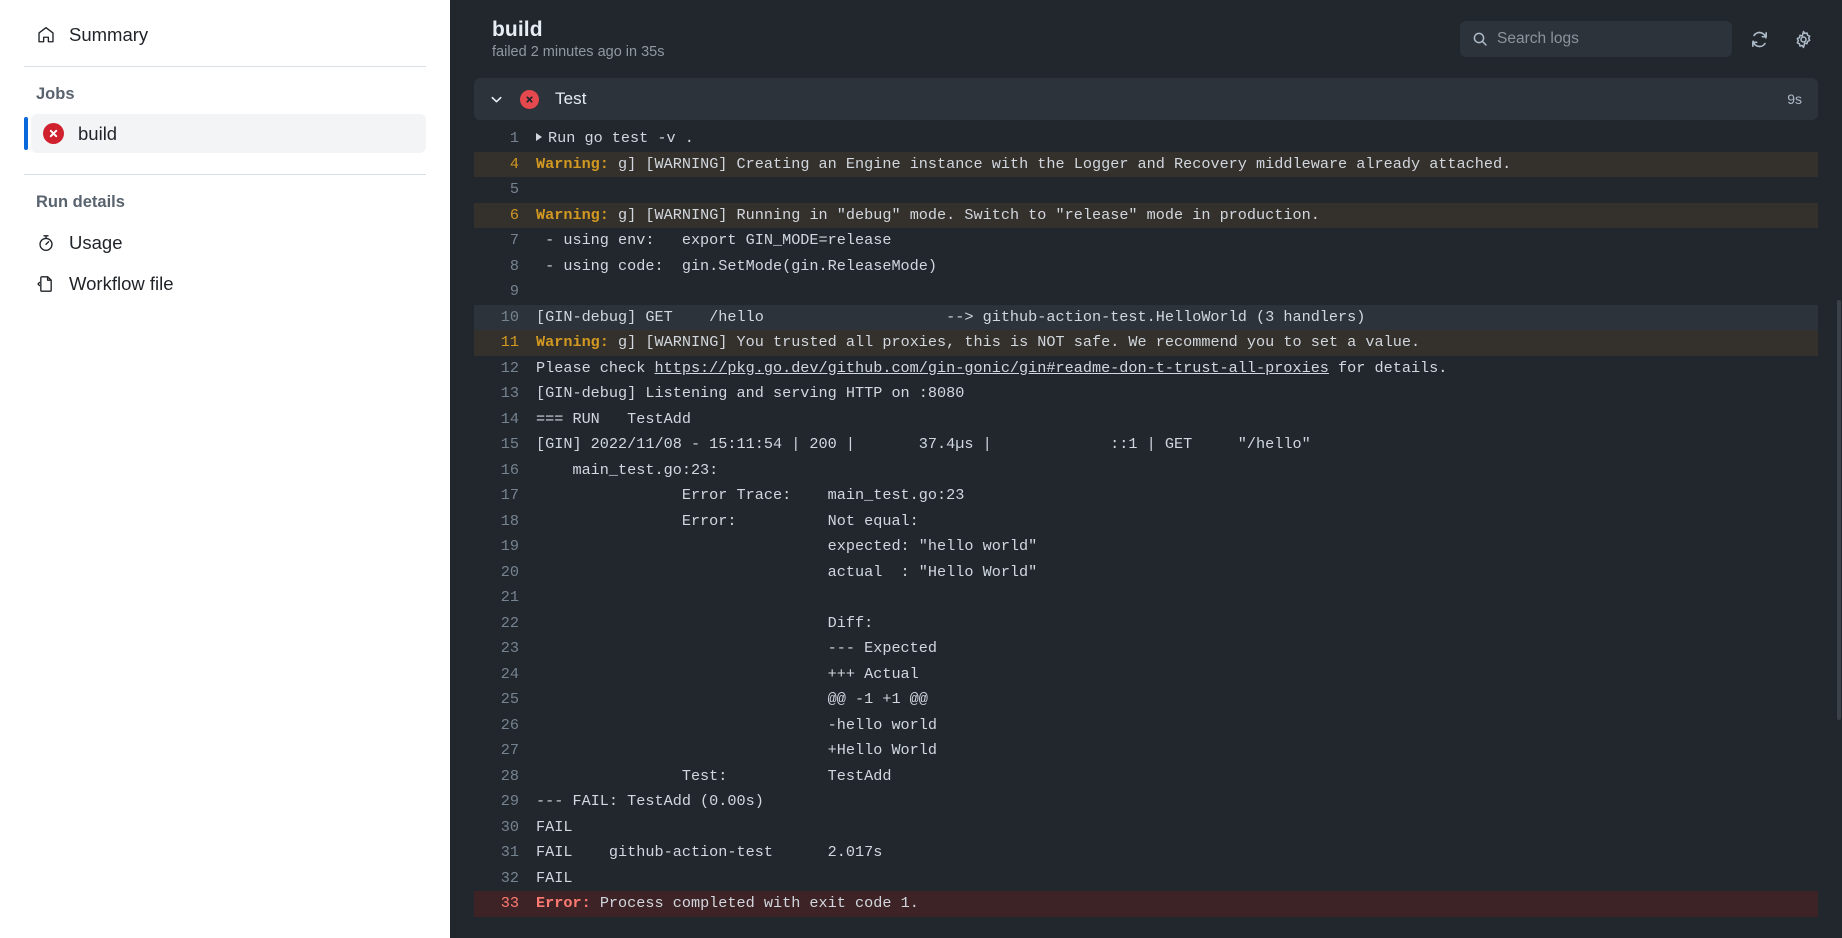 Image resolution: width=1842 pixels, height=938 pixels. Describe the element at coordinates (496, 99) in the screenshot. I see `chevron-down-icon` at that location.